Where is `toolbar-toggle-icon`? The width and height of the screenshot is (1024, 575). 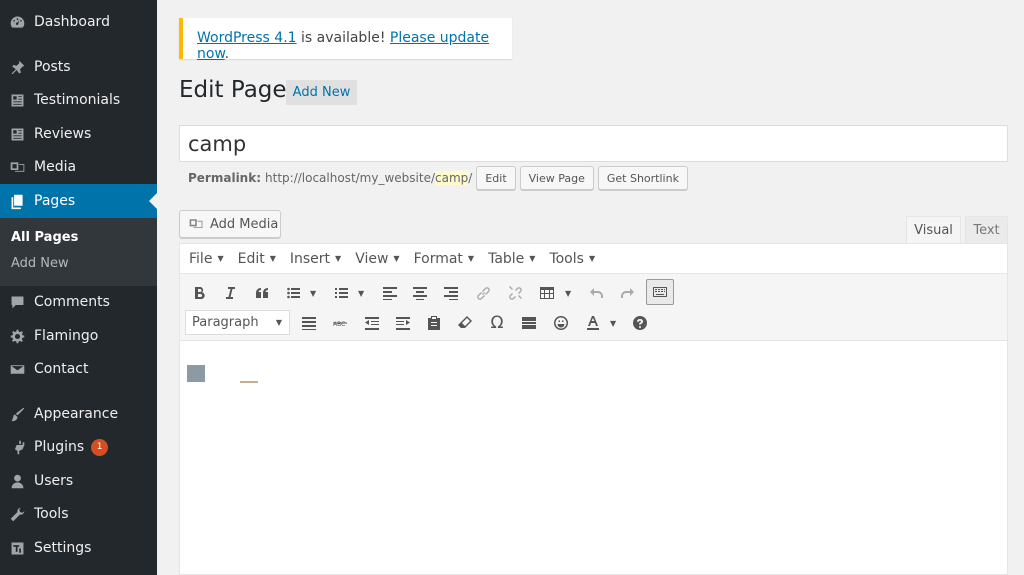
toolbar-toggle-icon is located at coordinates (660, 292).